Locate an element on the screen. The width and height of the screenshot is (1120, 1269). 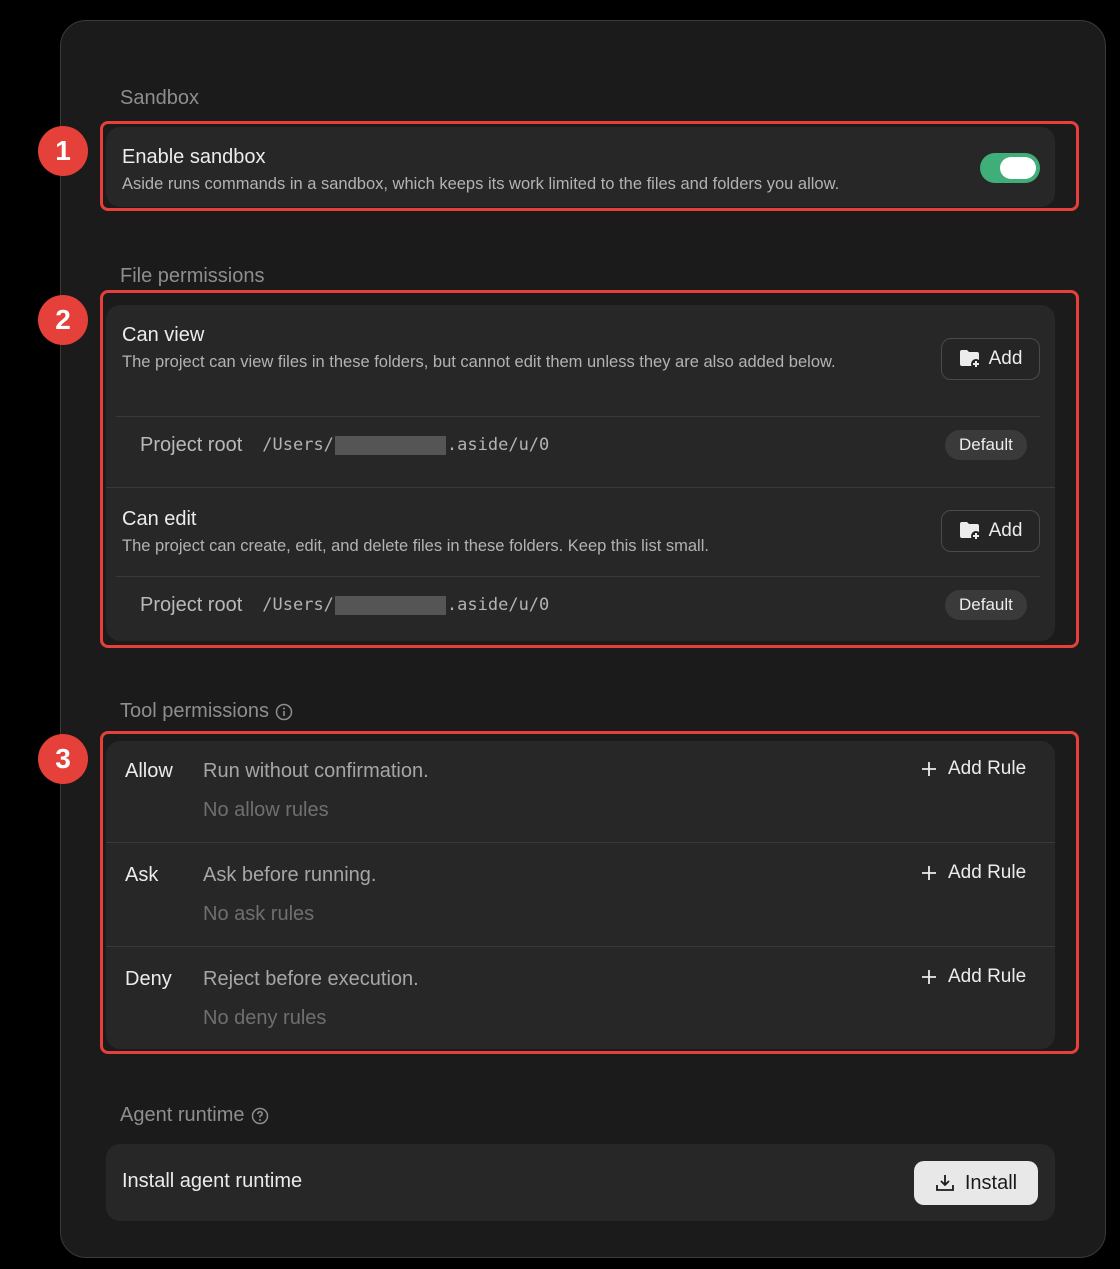
install-label: Install is located at coordinates (991, 1182).